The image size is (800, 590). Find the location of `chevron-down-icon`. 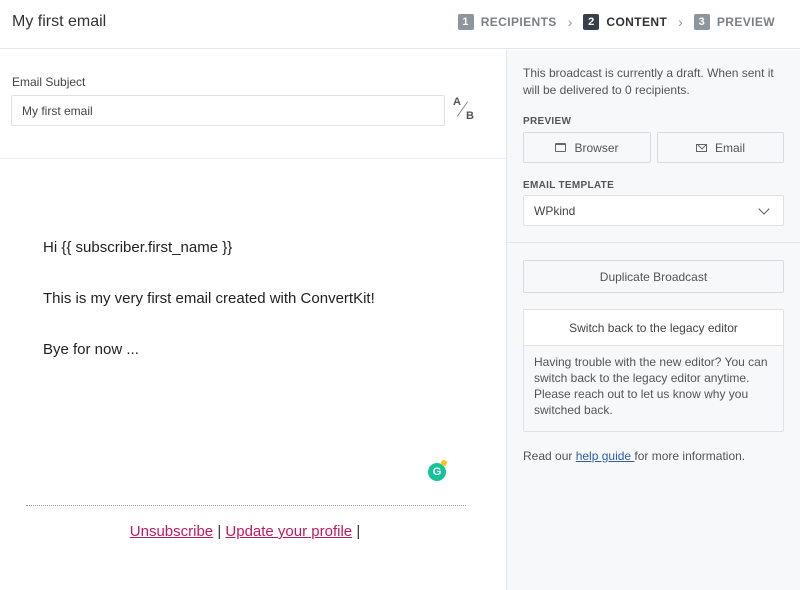

chevron-down-icon is located at coordinates (764, 208).